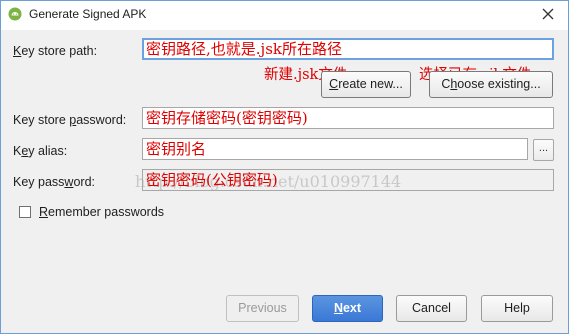 This screenshot has height=334, width=569. Describe the element at coordinates (40, 151) in the screenshot. I see `key-alias-label: Key alias:` at that location.